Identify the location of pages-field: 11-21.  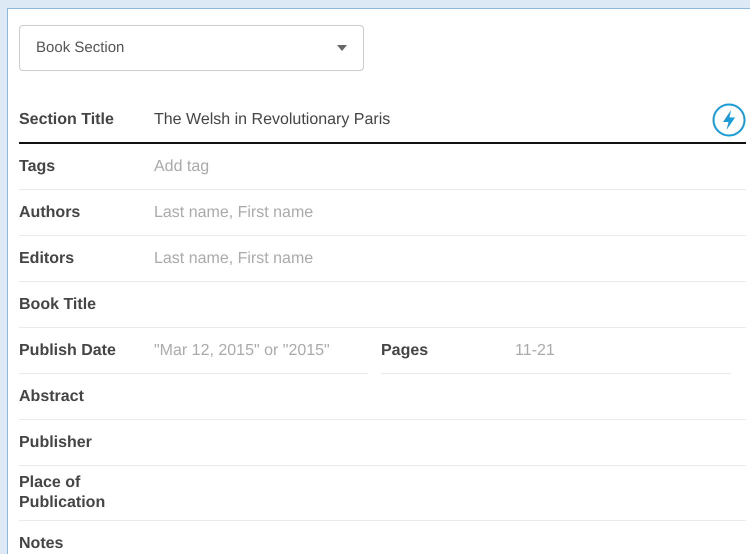
(615, 350).